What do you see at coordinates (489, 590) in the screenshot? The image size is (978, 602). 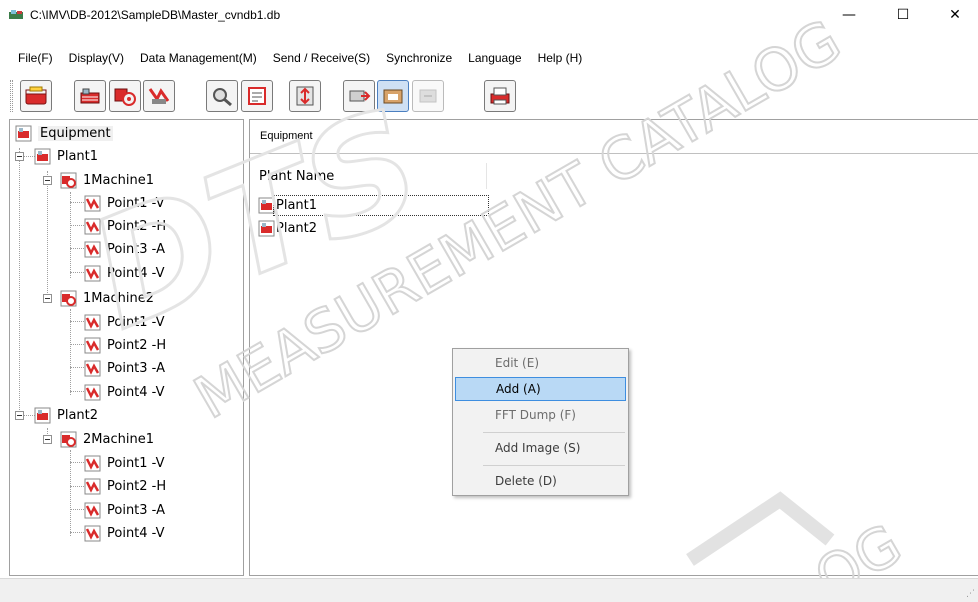 I see `status-bar: ⋰` at bounding box center [489, 590].